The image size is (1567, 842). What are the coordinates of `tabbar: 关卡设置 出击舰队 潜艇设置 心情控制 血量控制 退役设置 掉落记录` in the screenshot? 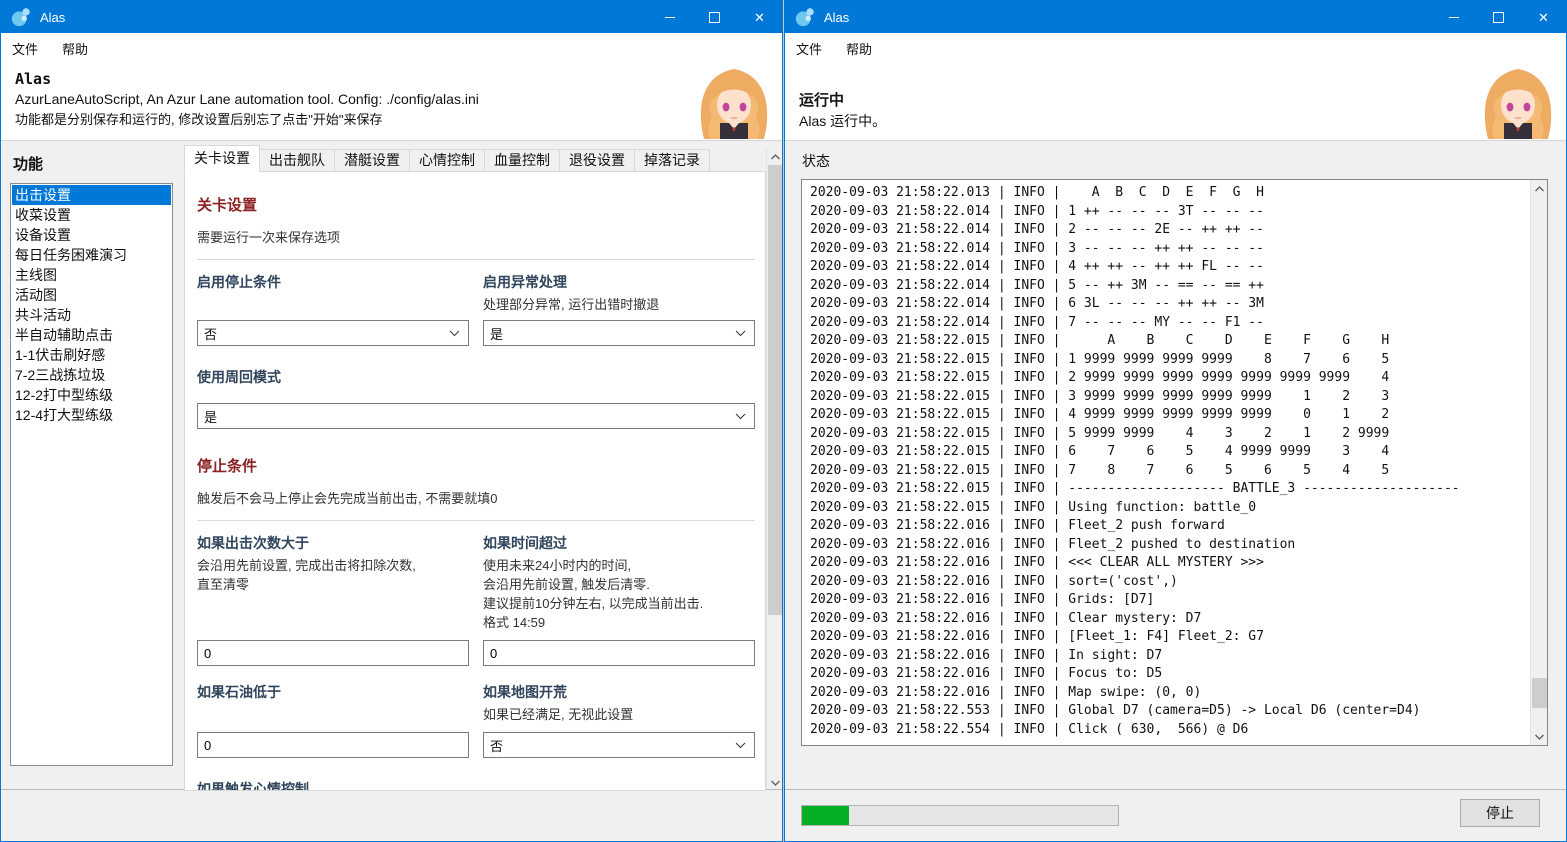 It's located at (447, 158).